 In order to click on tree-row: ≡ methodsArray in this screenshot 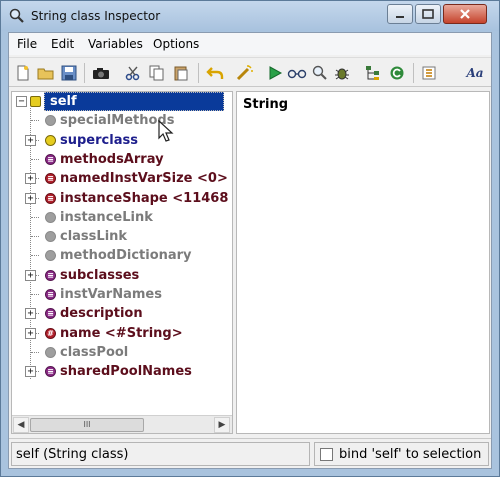, I will do `click(122, 159)`.